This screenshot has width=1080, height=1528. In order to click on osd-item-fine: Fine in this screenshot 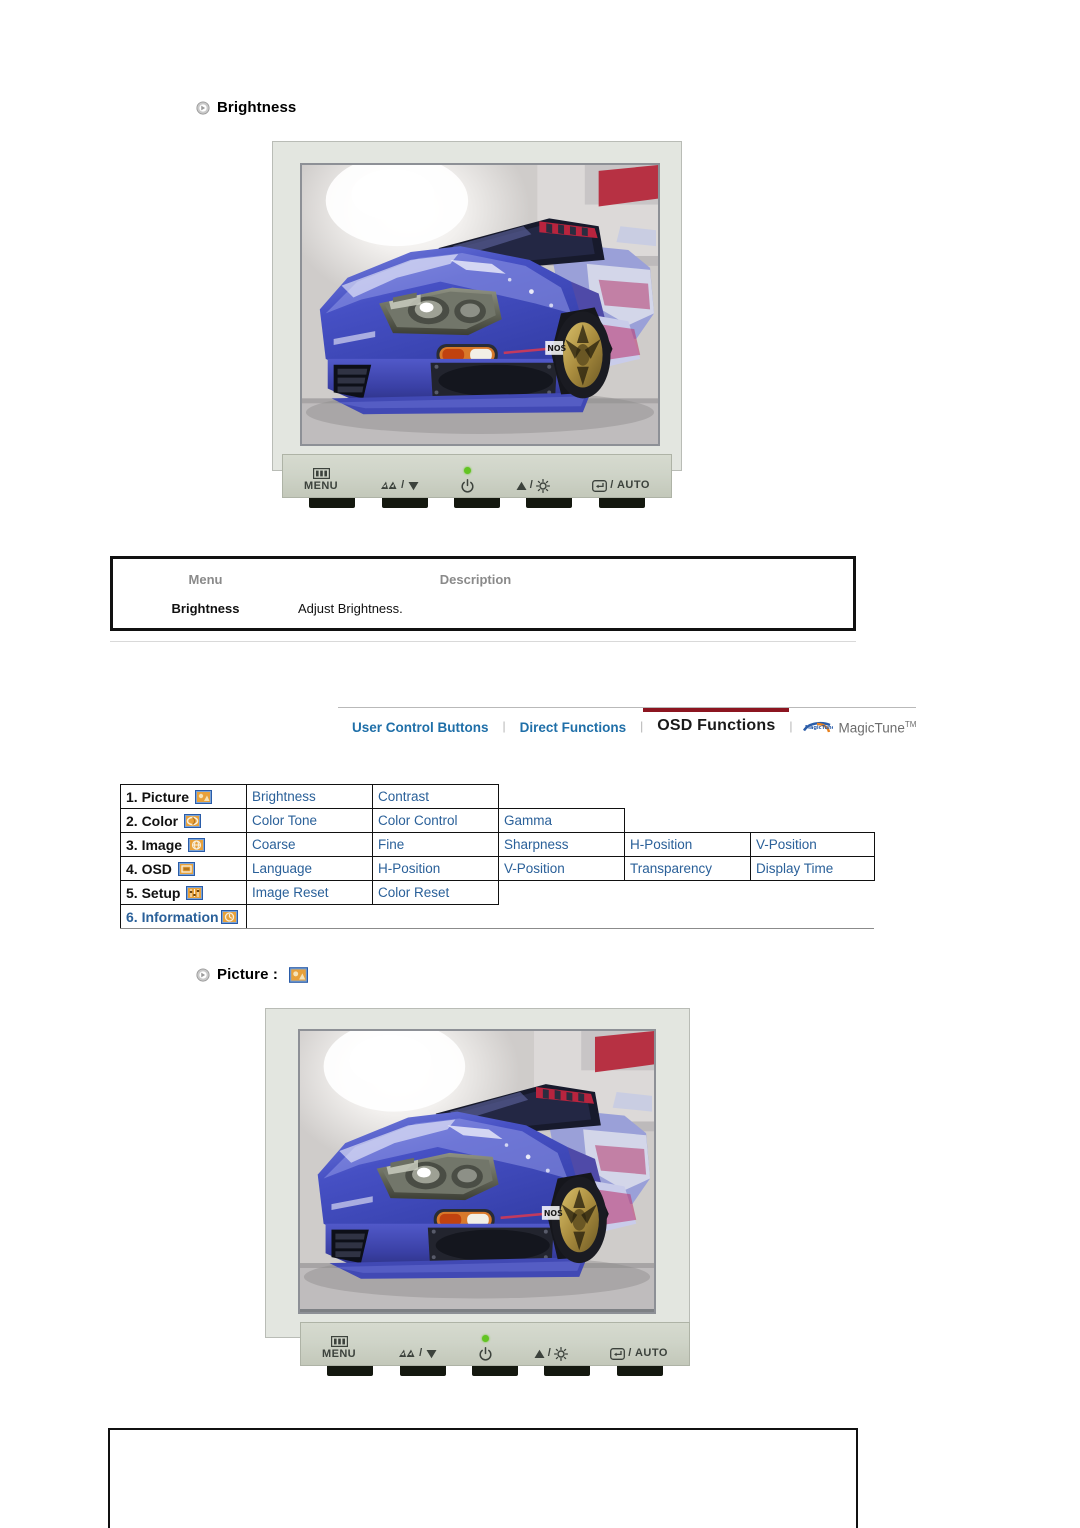, I will do `click(435, 844)`.